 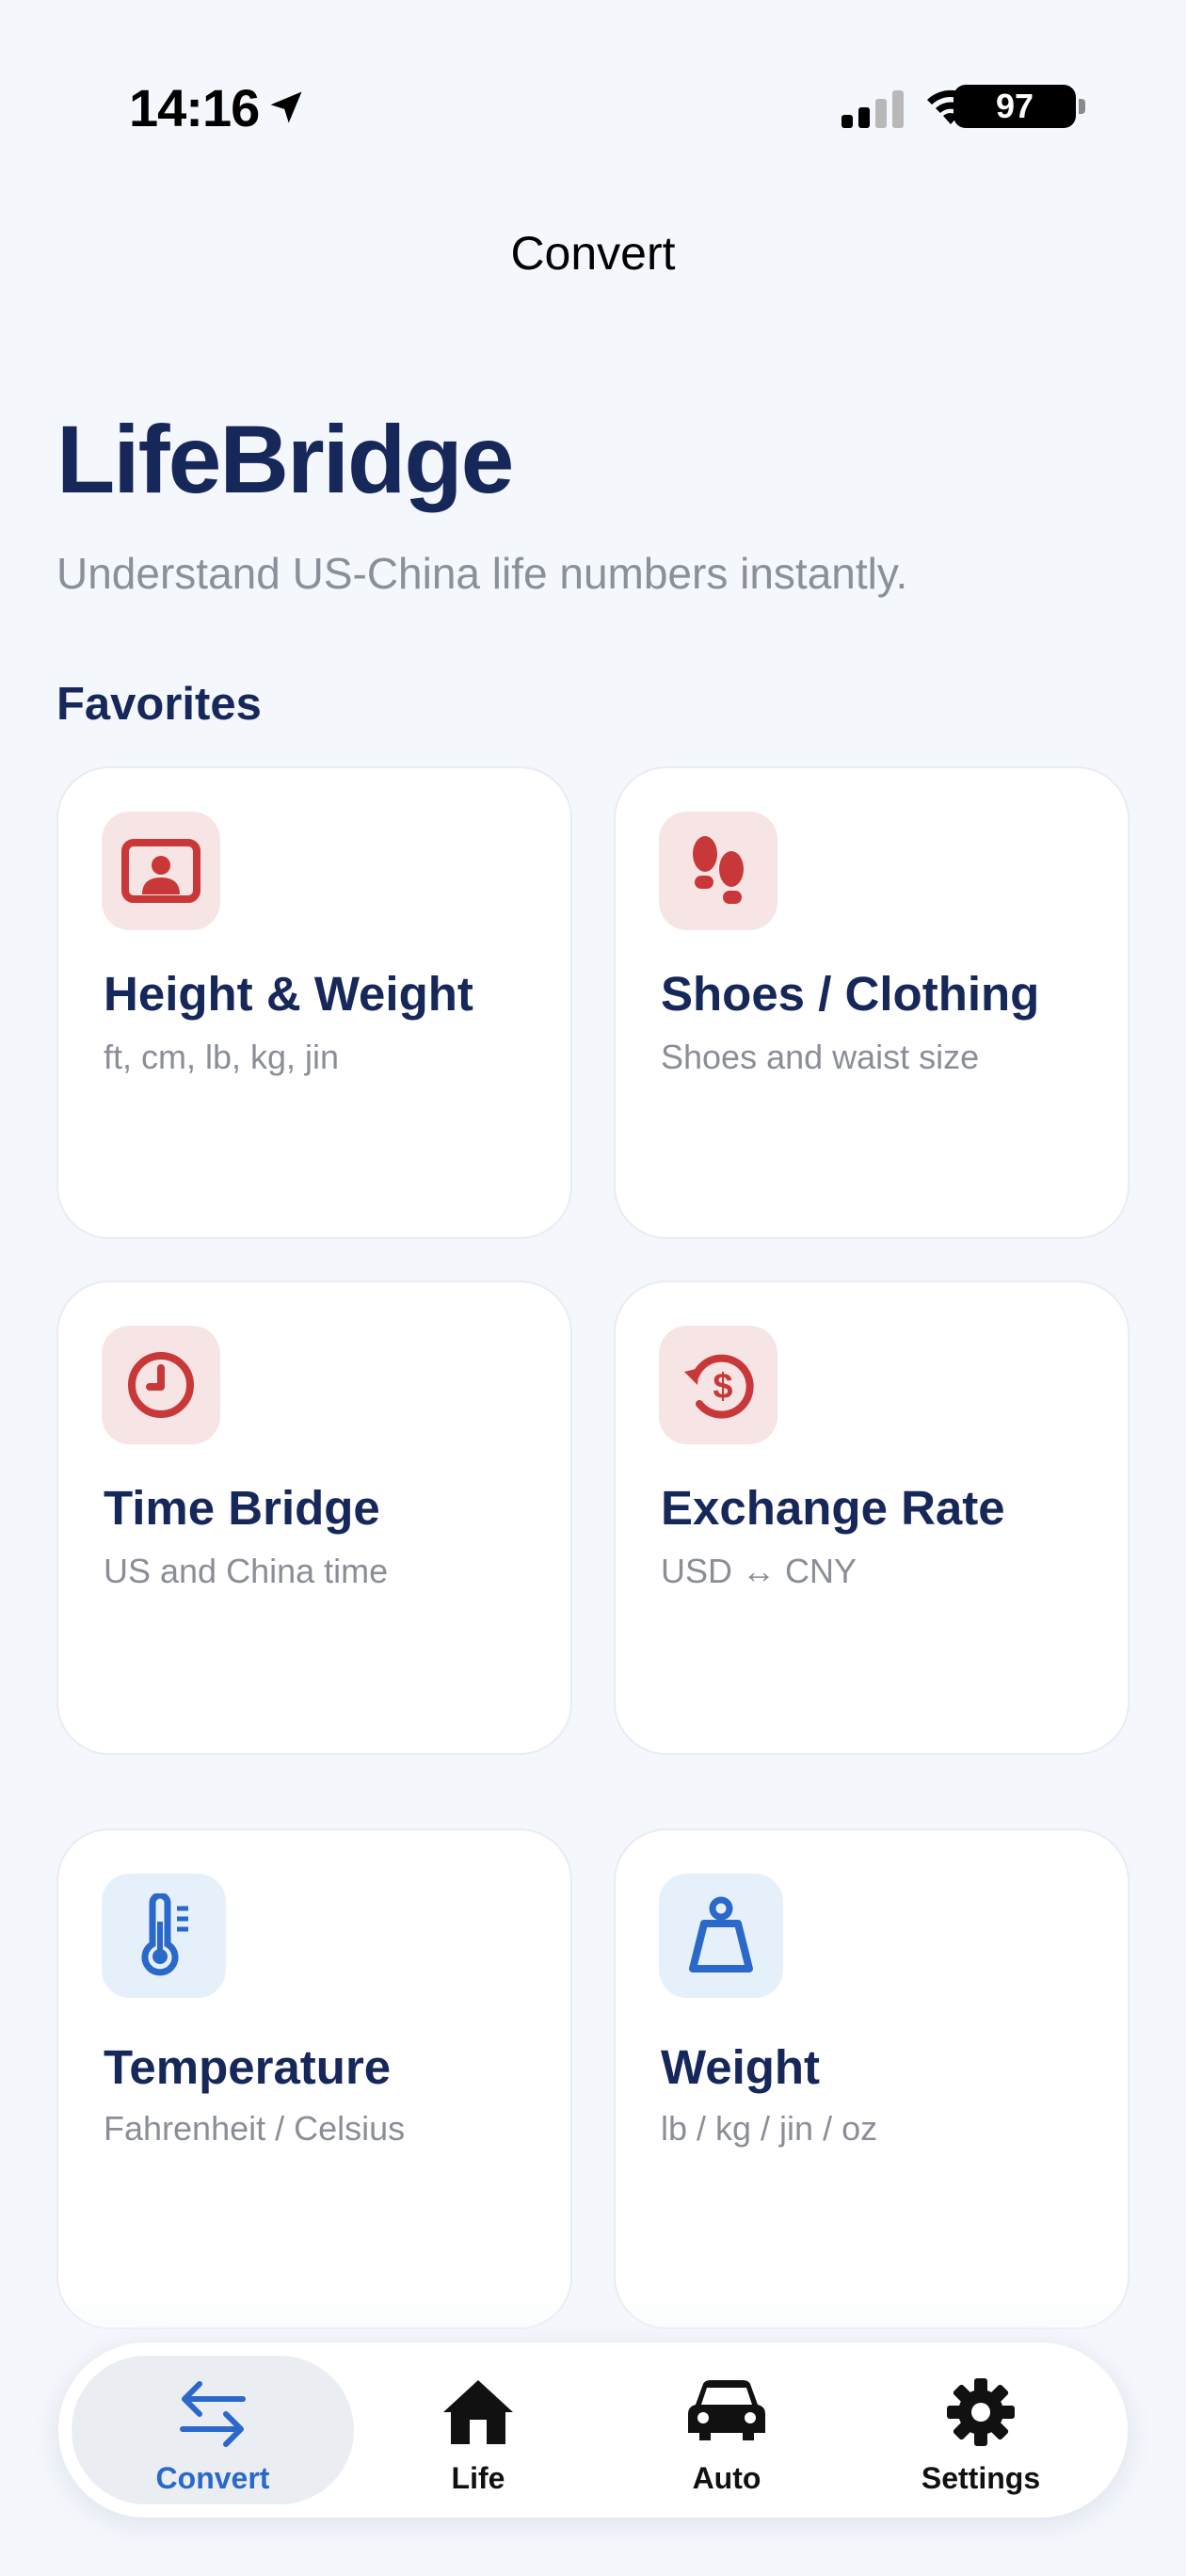 What do you see at coordinates (593, 108) in the screenshot?
I see `status-bar: 14:16 97` at bounding box center [593, 108].